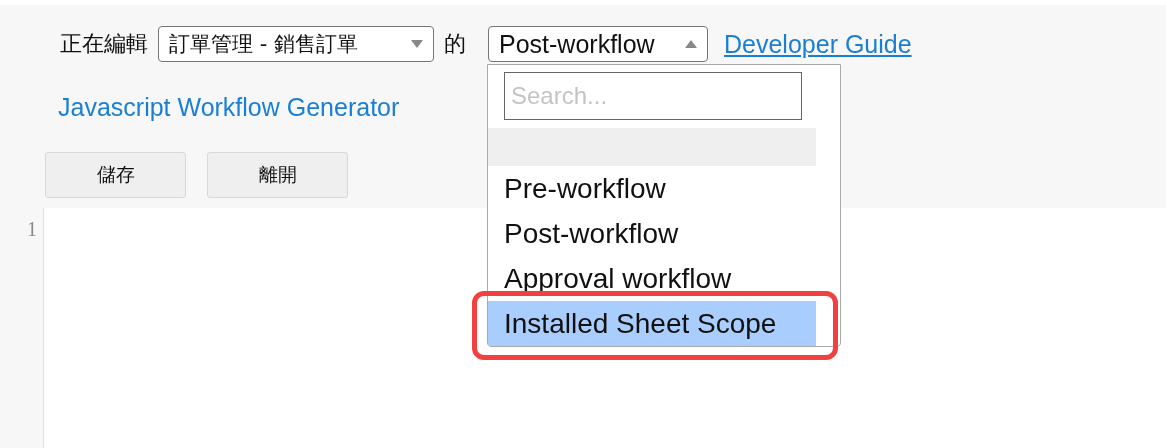 The height and width of the screenshot is (448, 1166). What do you see at coordinates (598, 44) in the screenshot?
I see `type-select: Post-workflow` at bounding box center [598, 44].